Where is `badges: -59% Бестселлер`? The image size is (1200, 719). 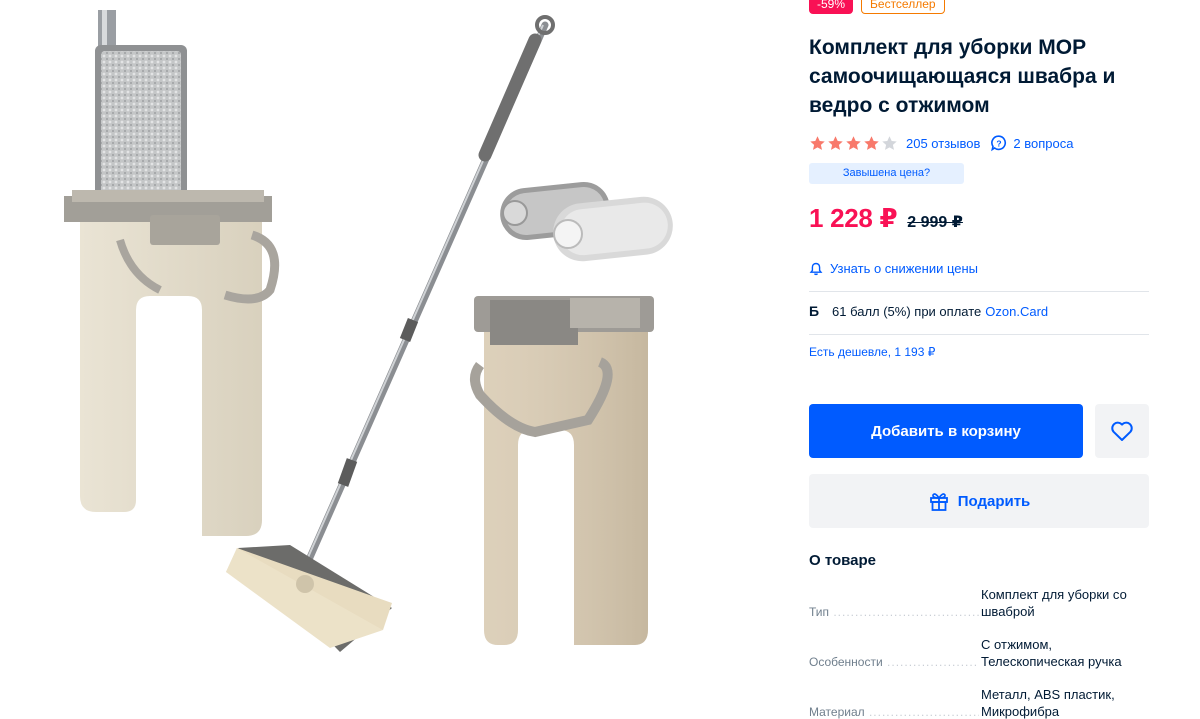
badges: -59% Бестселлер is located at coordinates (877, 7).